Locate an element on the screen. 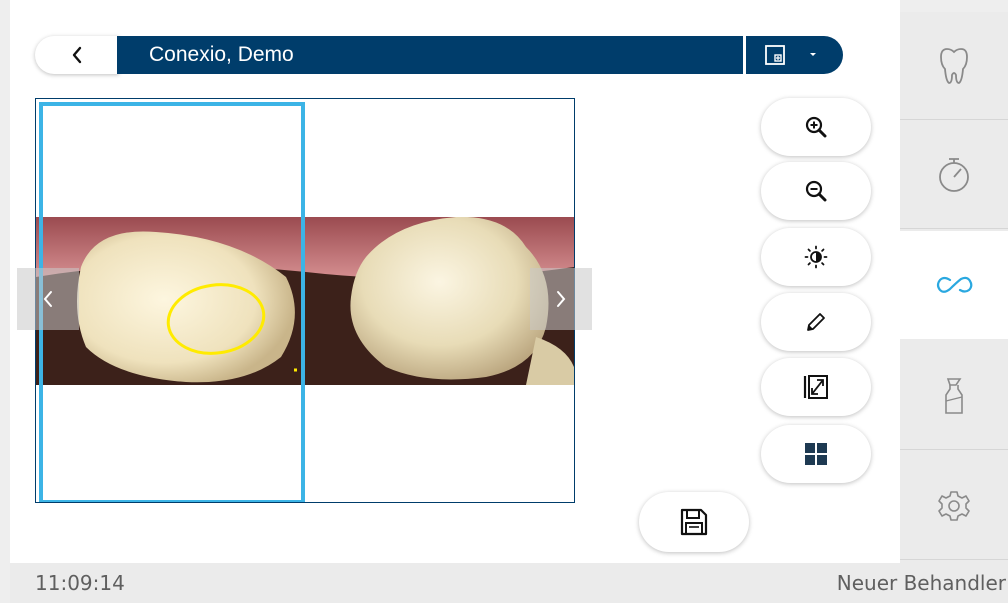  grid-layout-icon is located at coordinates (816, 454).